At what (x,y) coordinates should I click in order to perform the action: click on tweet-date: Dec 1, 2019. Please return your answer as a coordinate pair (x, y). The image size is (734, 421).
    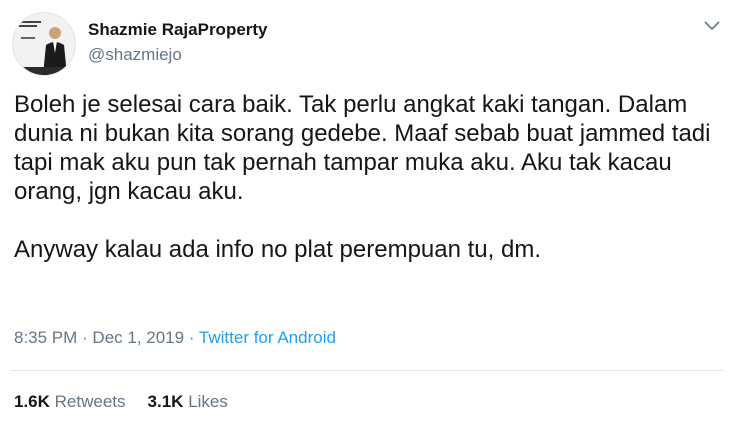
    Looking at the image, I should click on (138, 337).